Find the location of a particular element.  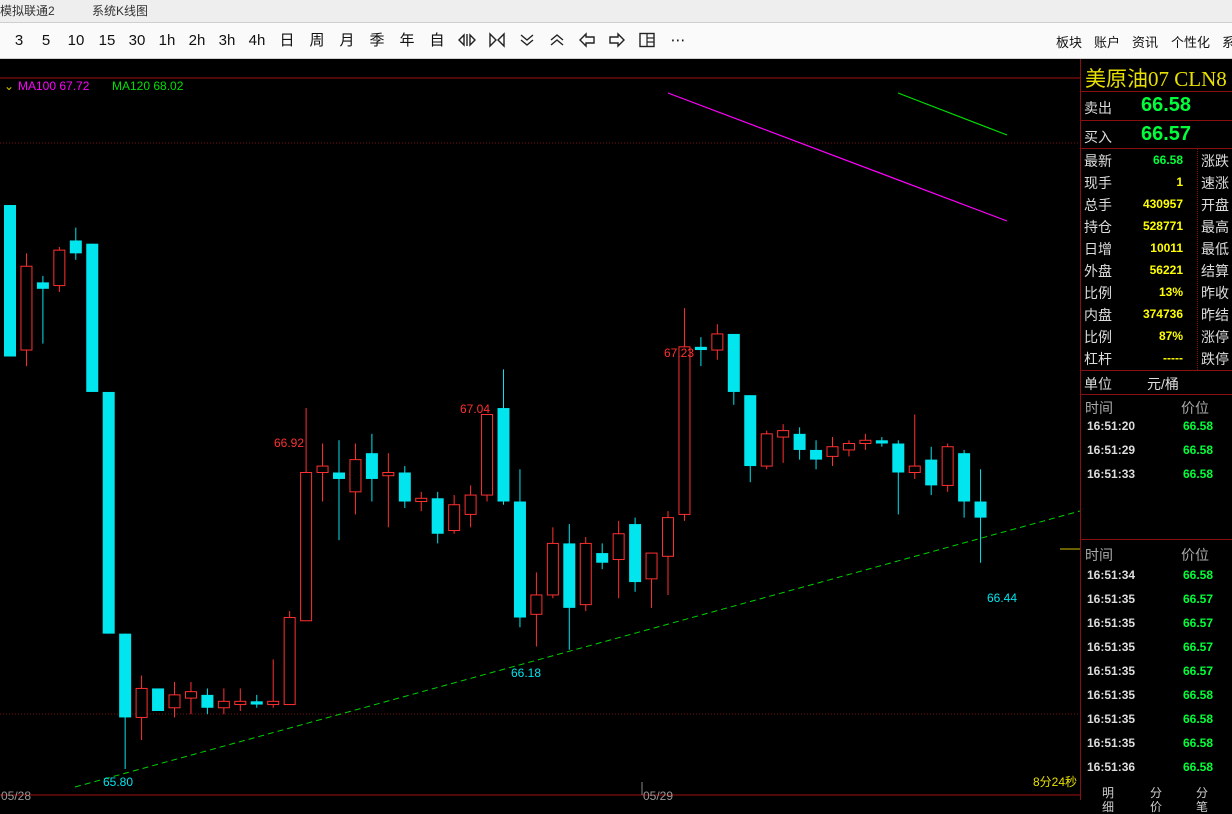

tick-time: 16:51:36 is located at coordinates (1111, 767).